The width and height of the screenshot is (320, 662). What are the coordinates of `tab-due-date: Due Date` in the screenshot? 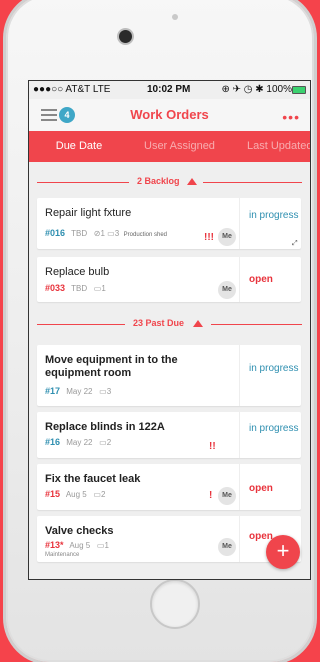 It's located at (79, 146).